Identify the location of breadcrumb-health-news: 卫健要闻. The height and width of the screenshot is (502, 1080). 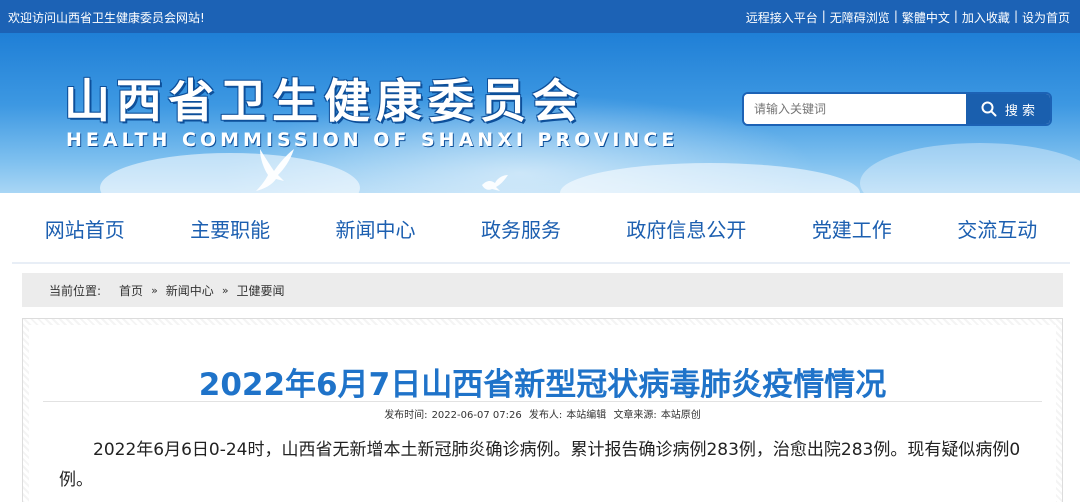
(261, 290).